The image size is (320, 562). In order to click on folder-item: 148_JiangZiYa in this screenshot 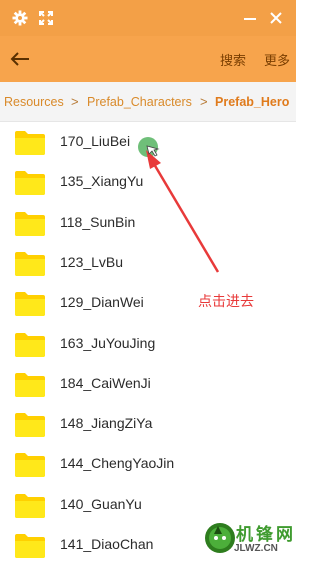, I will do `click(148, 424)`.